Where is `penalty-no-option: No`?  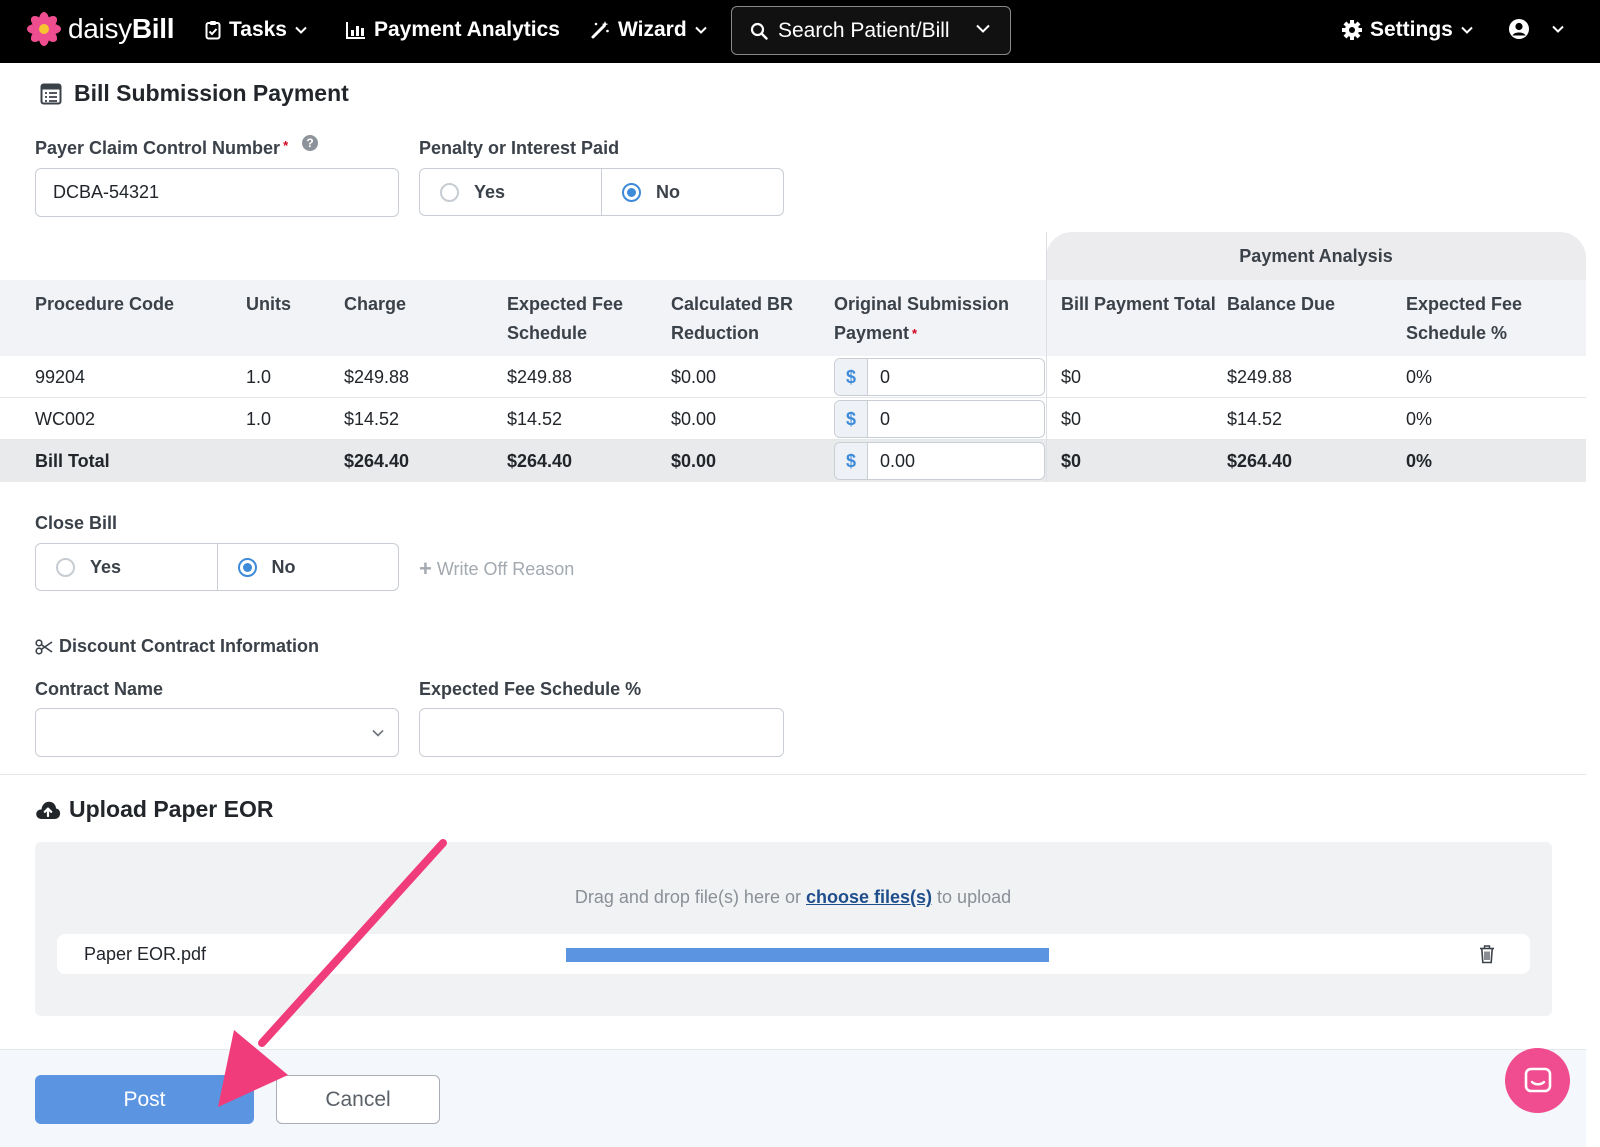 penalty-no-option: No is located at coordinates (692, 192).